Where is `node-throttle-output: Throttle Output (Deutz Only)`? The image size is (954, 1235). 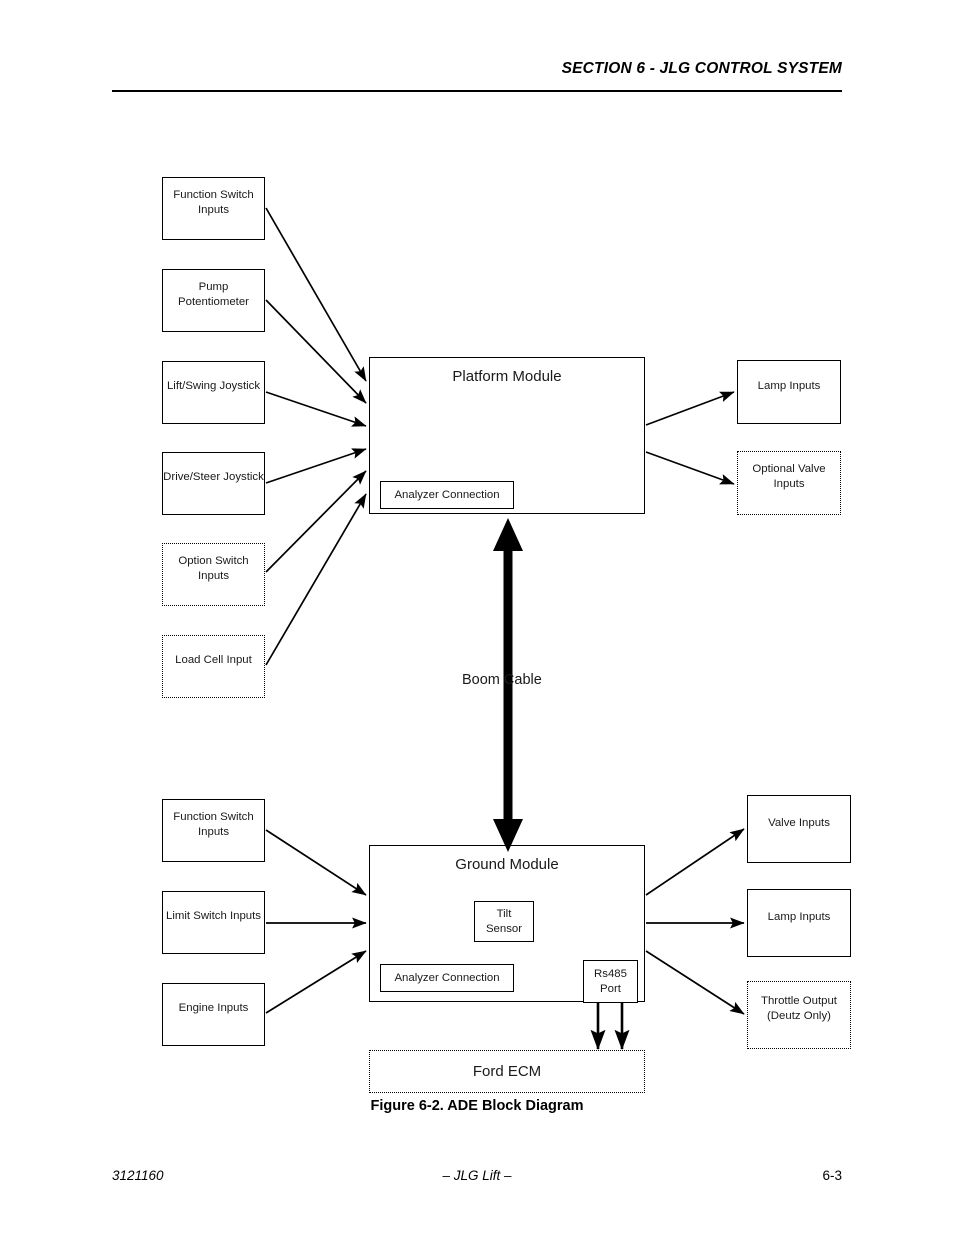 node-throttle-output: Throttle Output (Deutz Only) is located at coordinates (799, 1015).